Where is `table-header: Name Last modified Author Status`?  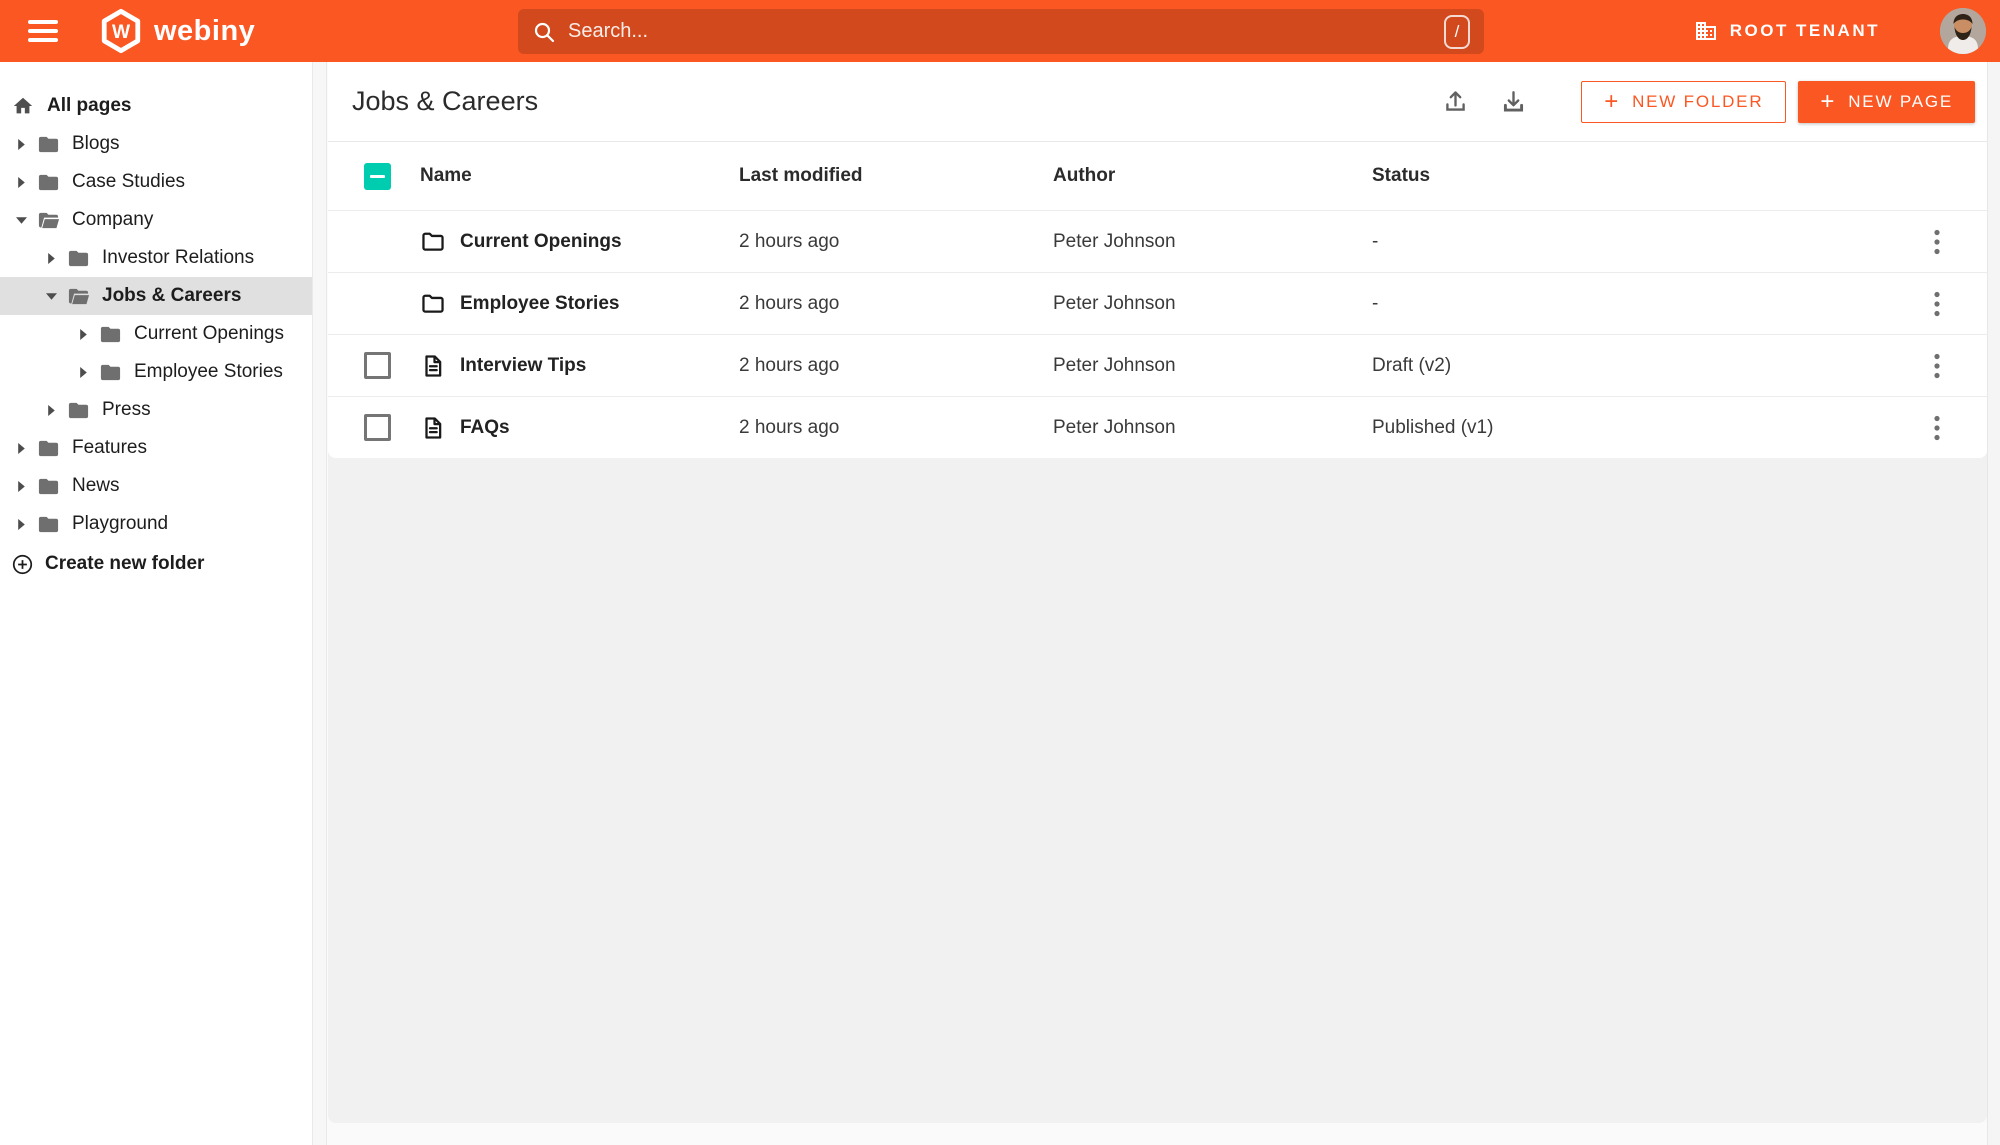
table-header: Name Last modified Author Status is located at coordinates (1157, 176).